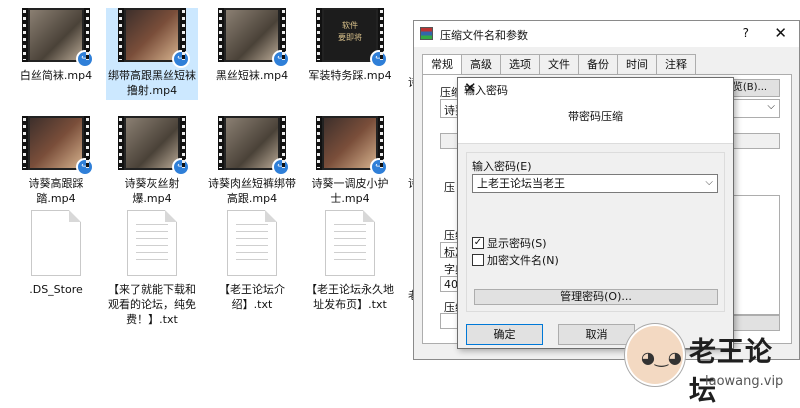  What do you see at coordinates (520, 64) in the screenshot?
I see `tab-options: 选项` at bounding box center [520, 64].